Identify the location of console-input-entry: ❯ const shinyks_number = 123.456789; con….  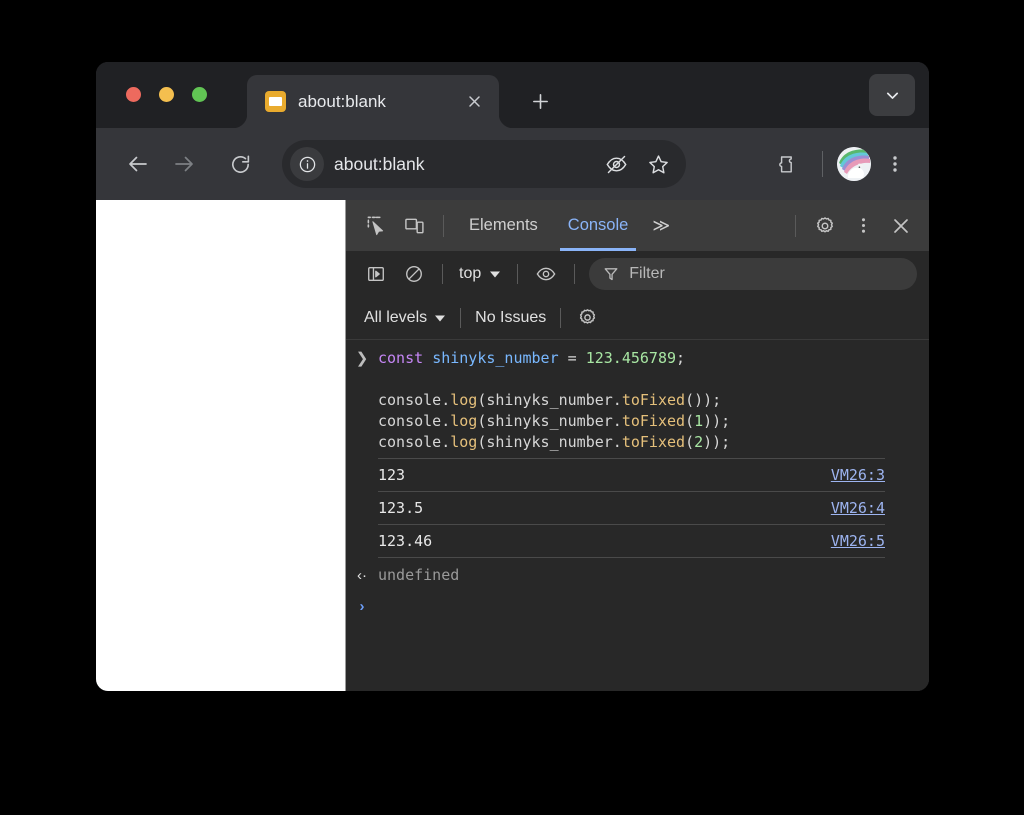
(637, 399).